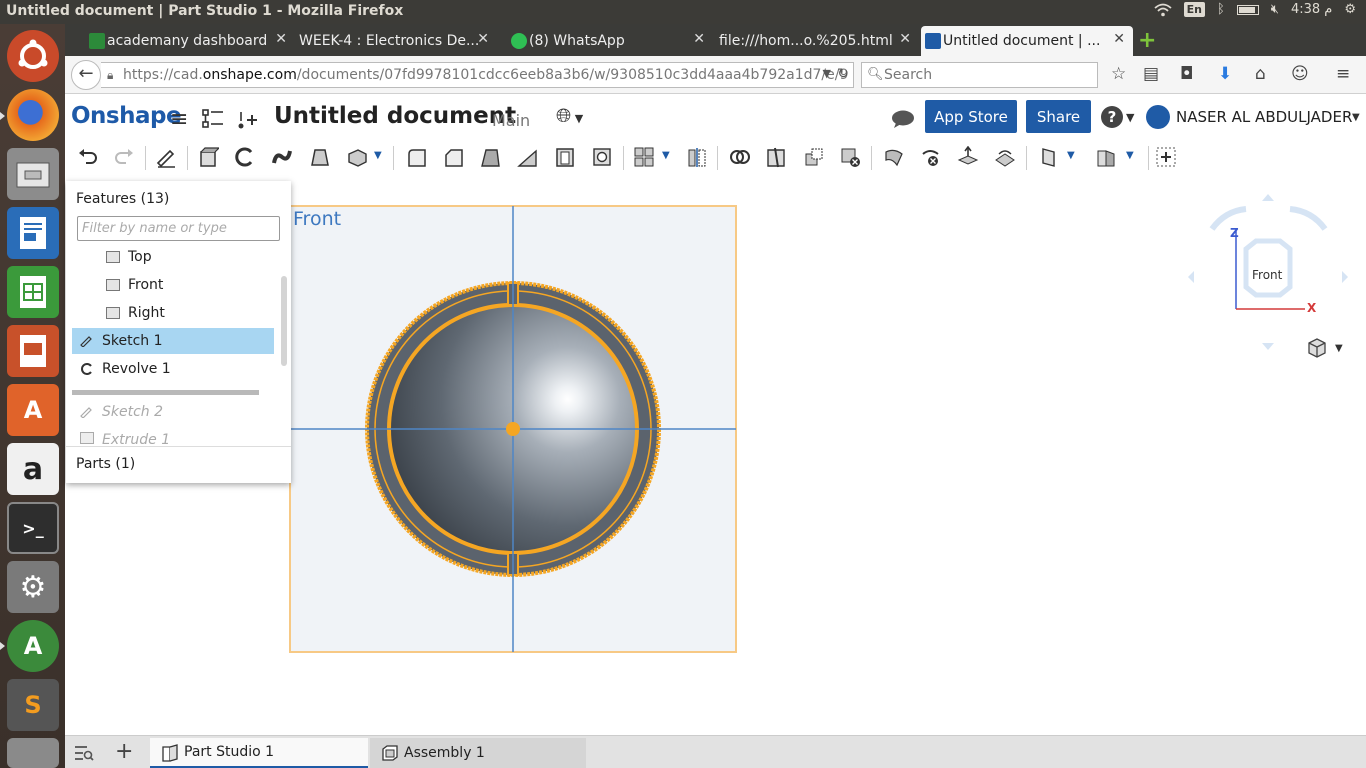 This screenshot has width=1366, height=768. I want to click on help-icon: ?, so click(1112, 117).